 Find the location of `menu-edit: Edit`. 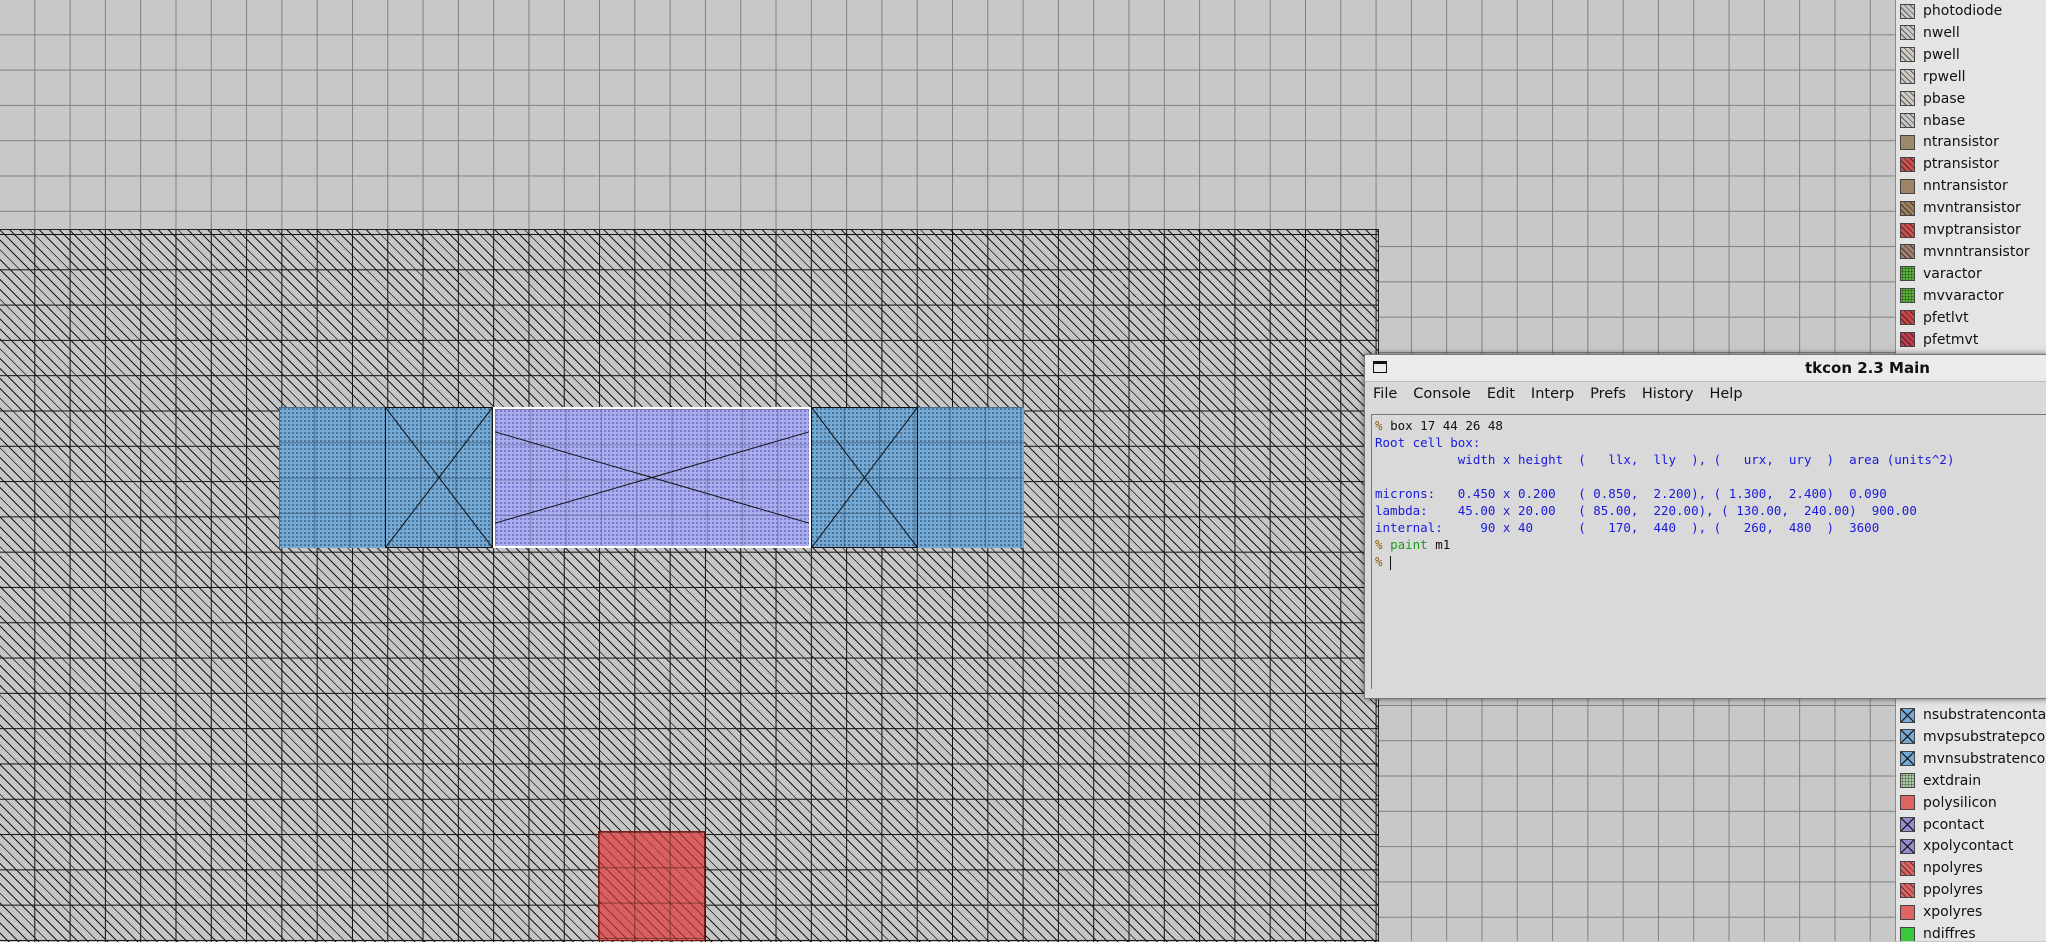

menu-edit: Edit is located at coordinates (1501, 394).